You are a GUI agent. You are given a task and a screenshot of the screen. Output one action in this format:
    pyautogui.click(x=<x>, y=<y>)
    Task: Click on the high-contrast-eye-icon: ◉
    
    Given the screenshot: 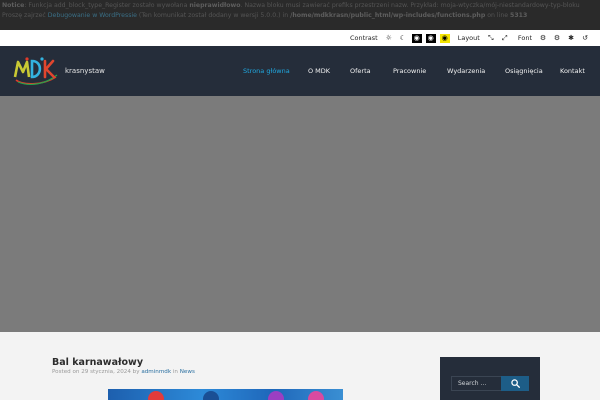 What is the action you would take?
    pyautogui.click(x=416, y=38)
    